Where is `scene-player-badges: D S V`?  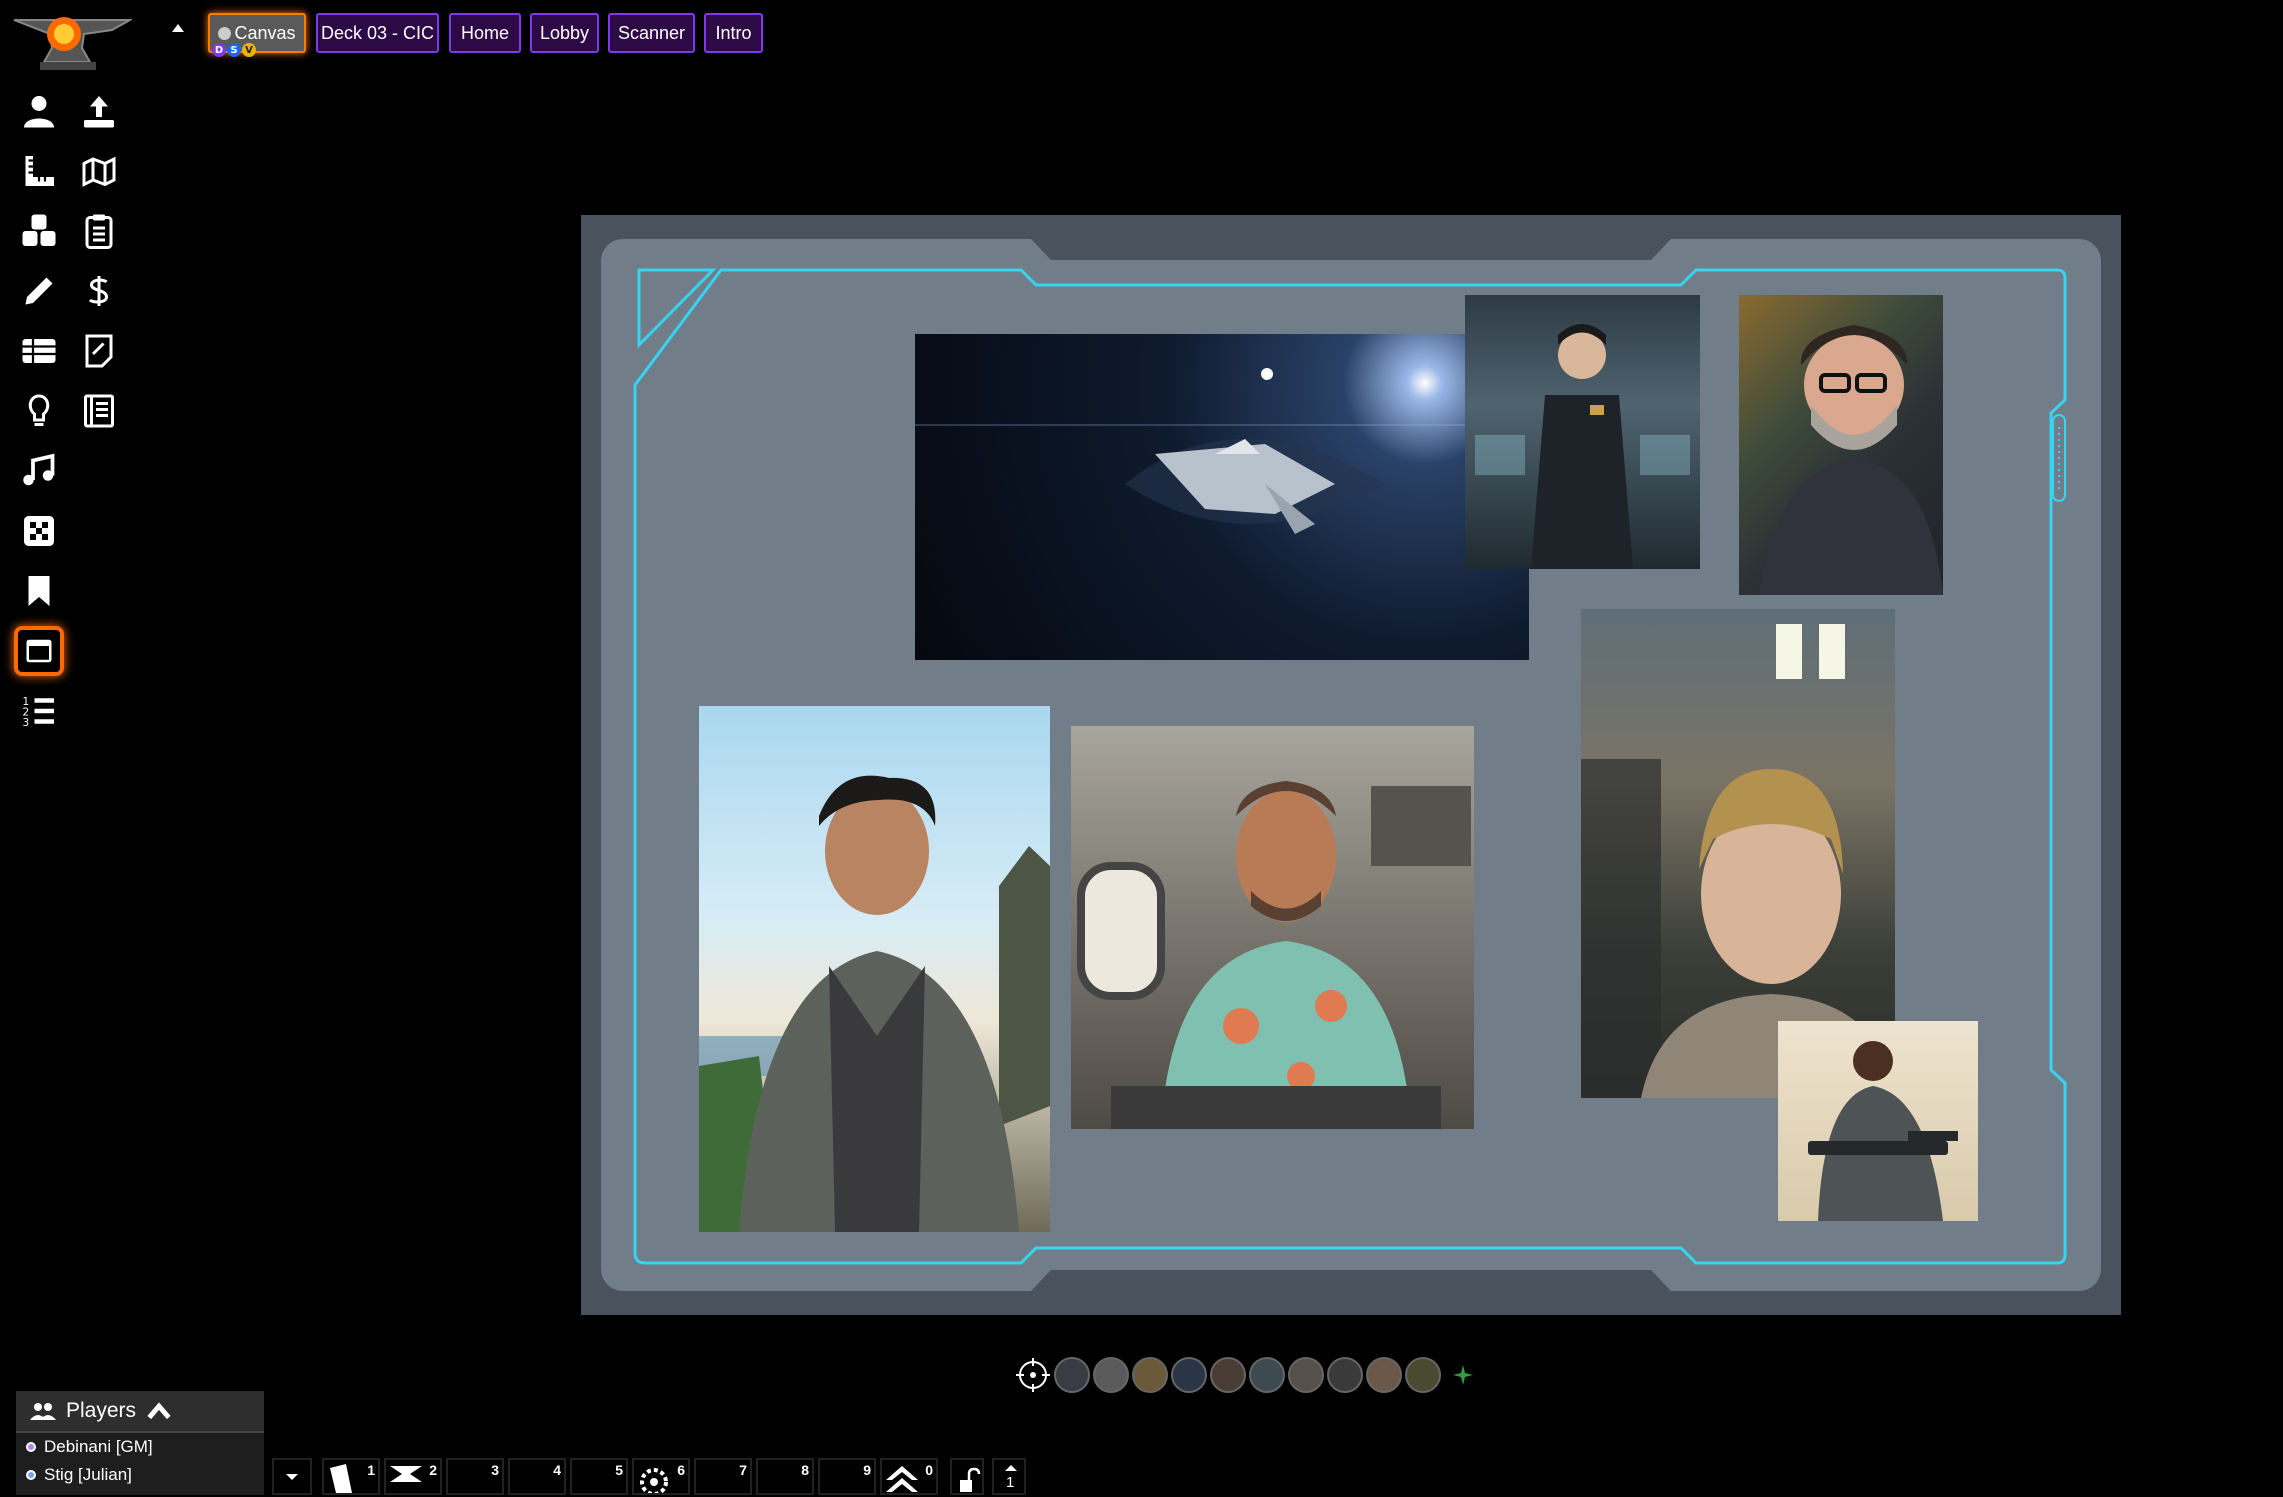 scene-player-badges: D S V is located at coordinates (234, 50).